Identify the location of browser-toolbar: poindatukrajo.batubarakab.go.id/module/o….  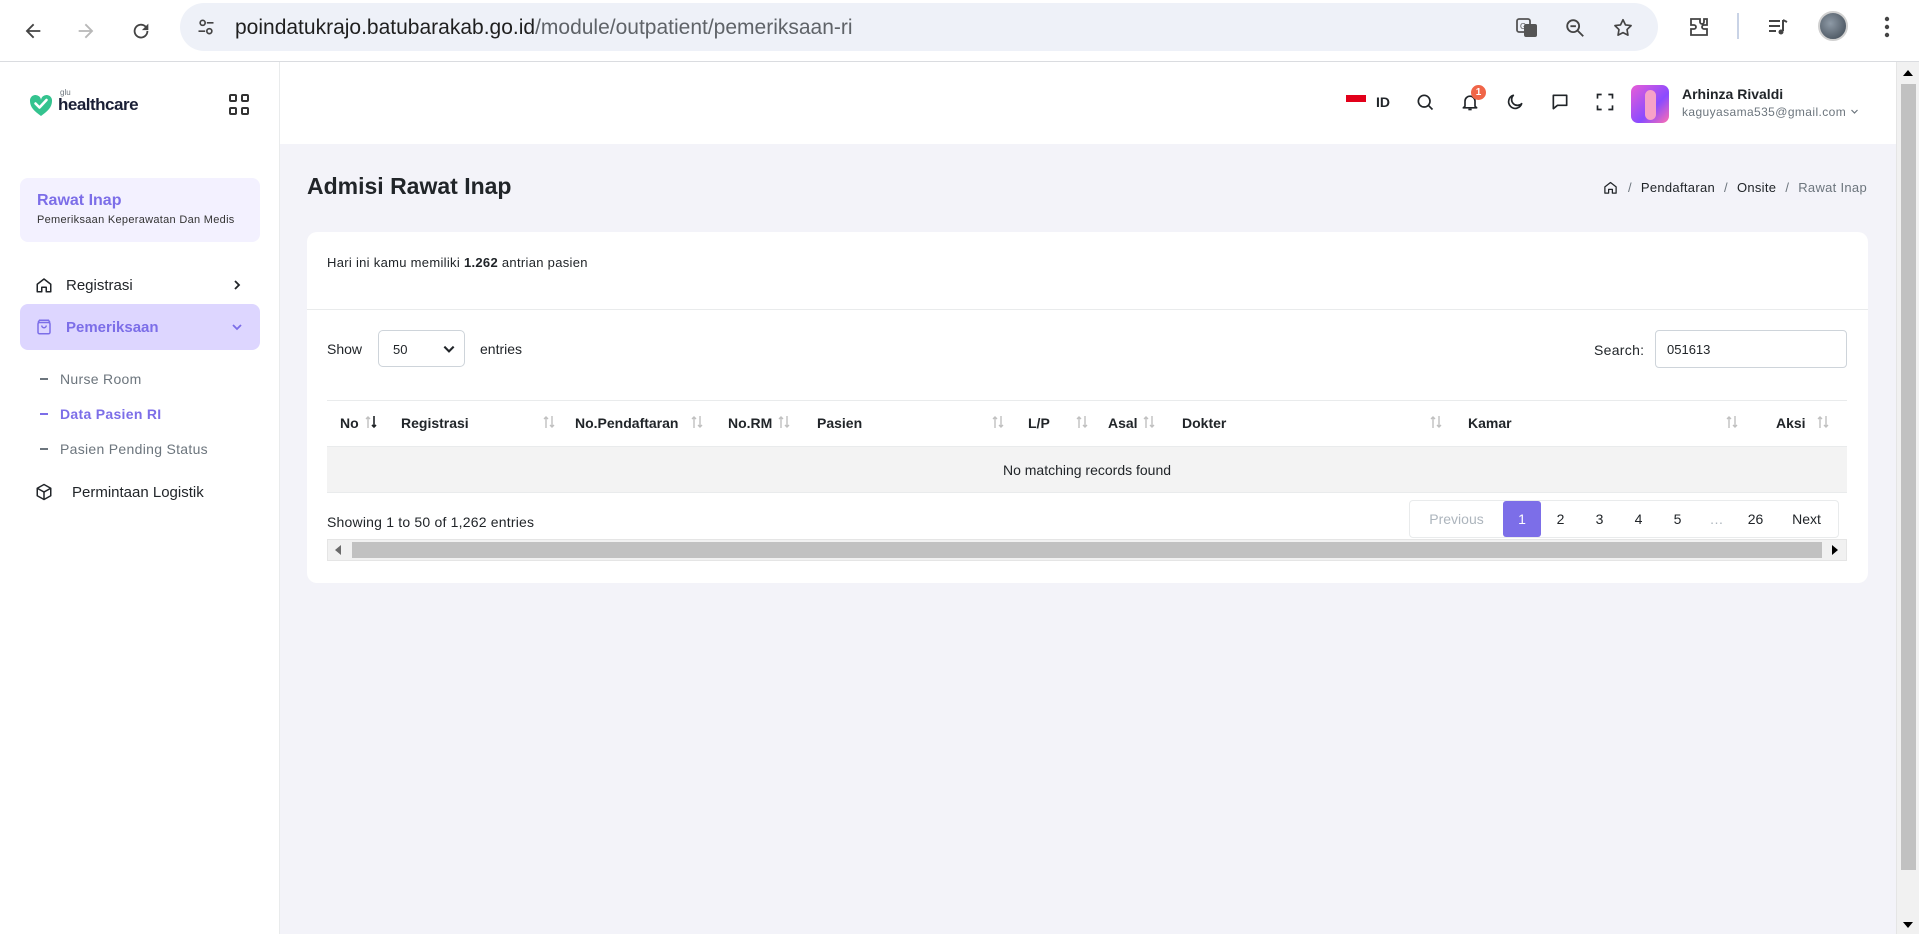
(959, 31).